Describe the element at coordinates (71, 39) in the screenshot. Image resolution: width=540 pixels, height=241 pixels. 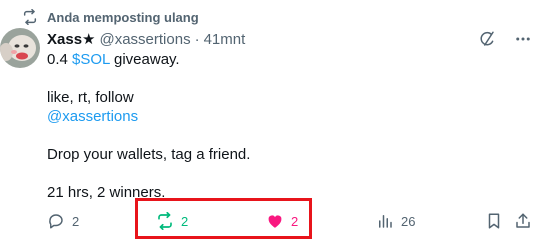
I see `author-name: Xass★` at that location.